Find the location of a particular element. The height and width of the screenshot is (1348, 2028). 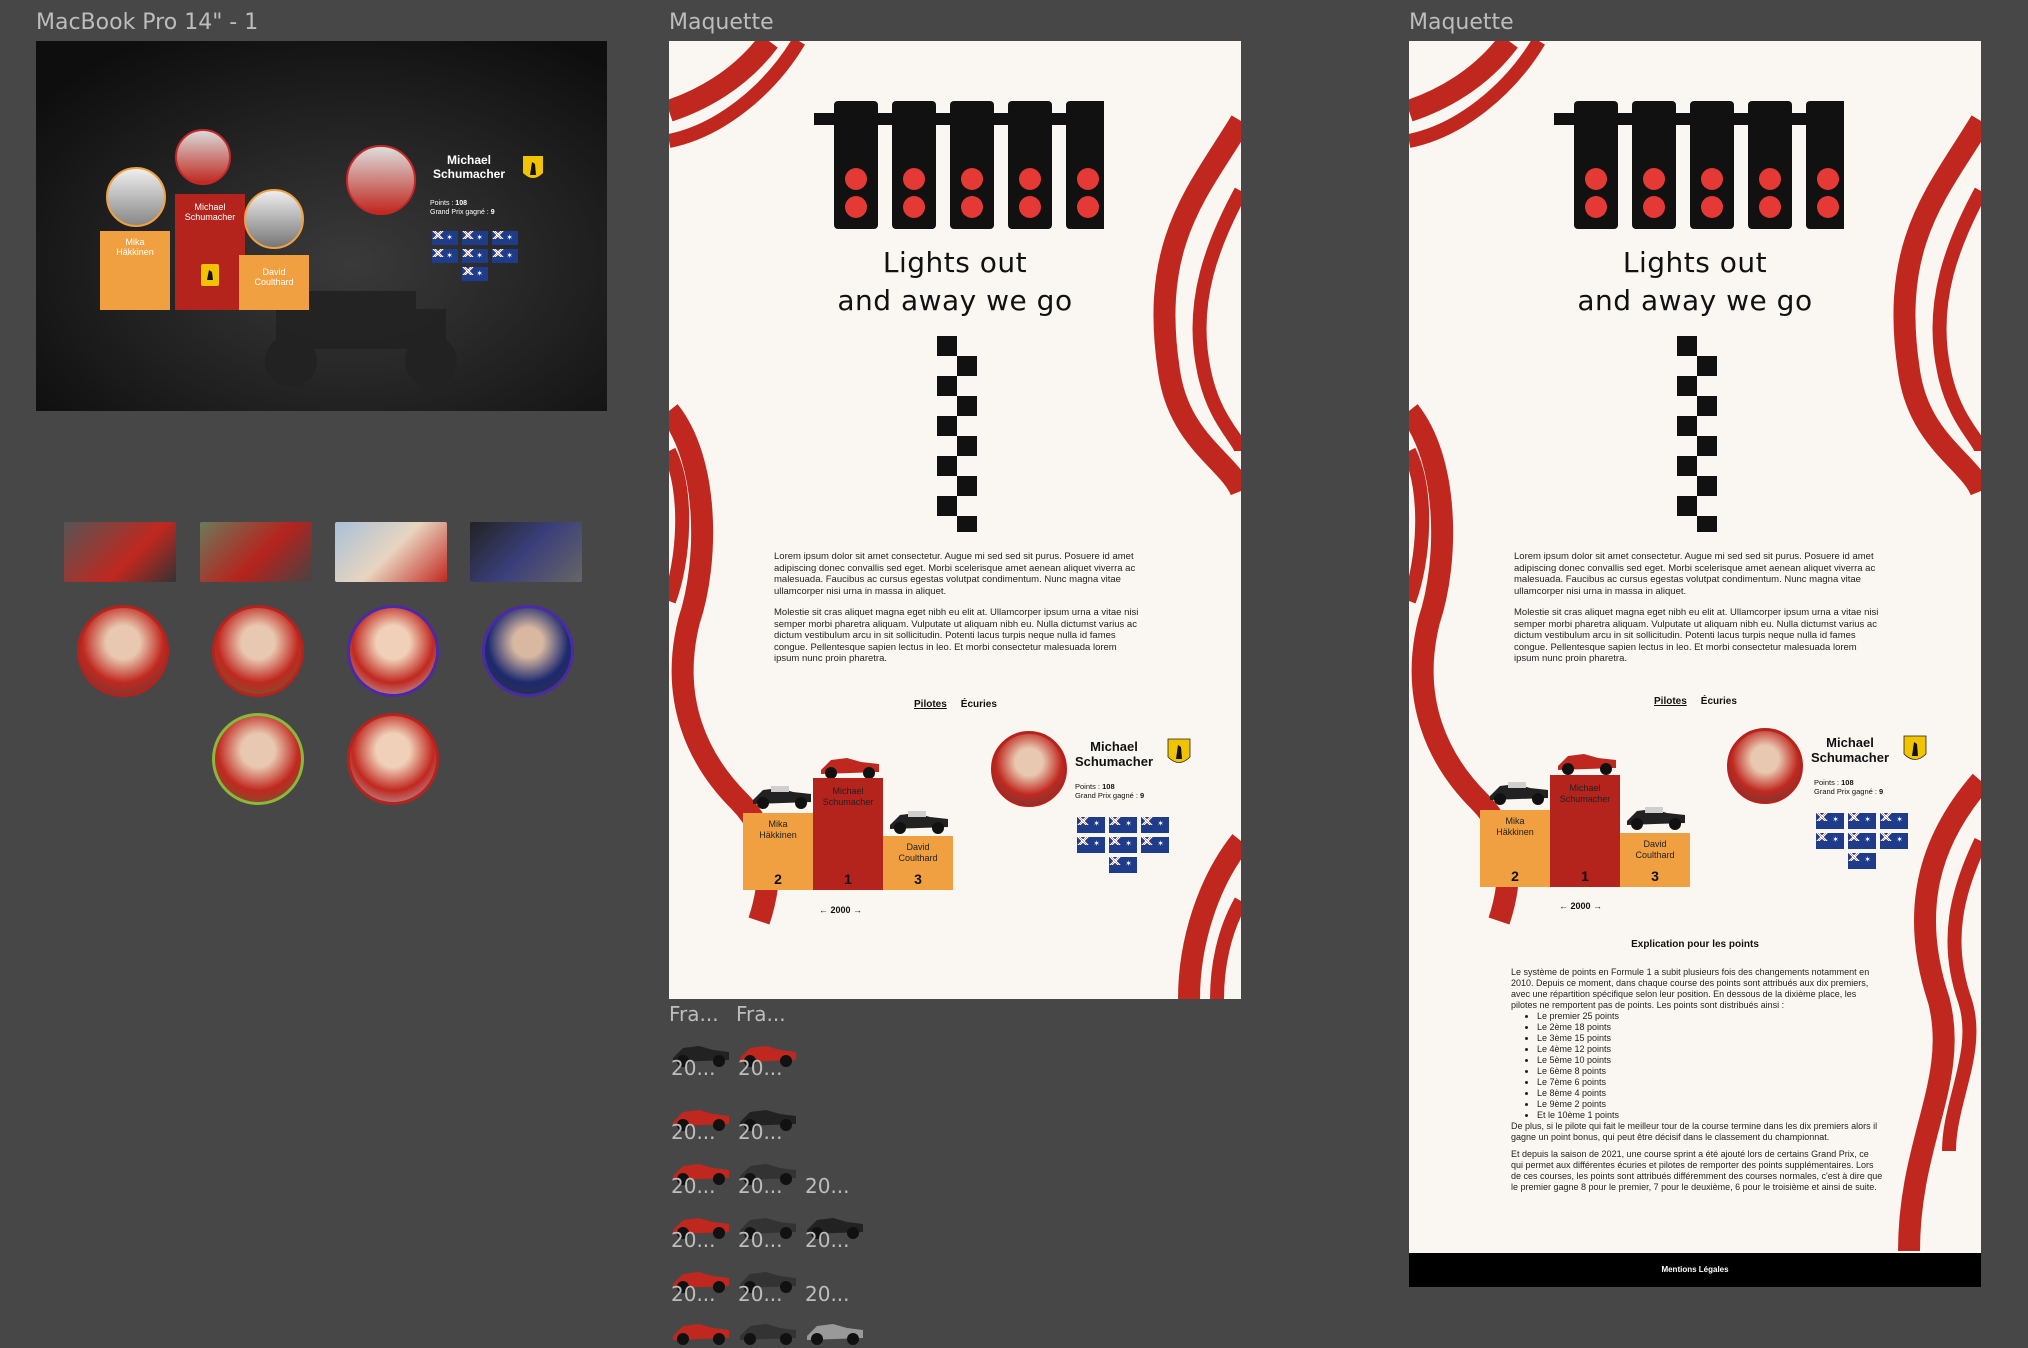

podium-first-name: Michael Schumacher is located at coordinates (1585, 793).